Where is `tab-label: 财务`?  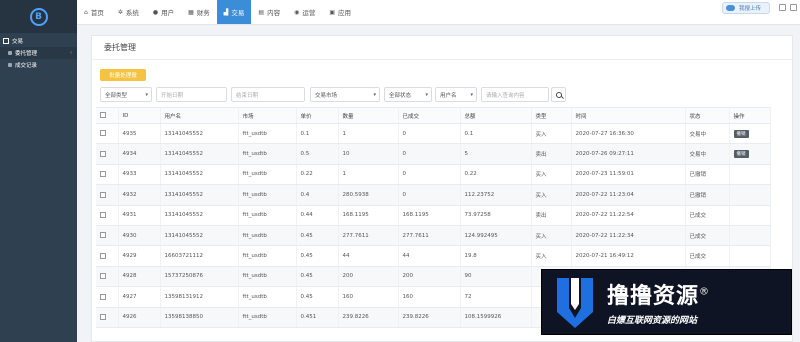 tab-label: 财务 is located at coordinates (203, 13).